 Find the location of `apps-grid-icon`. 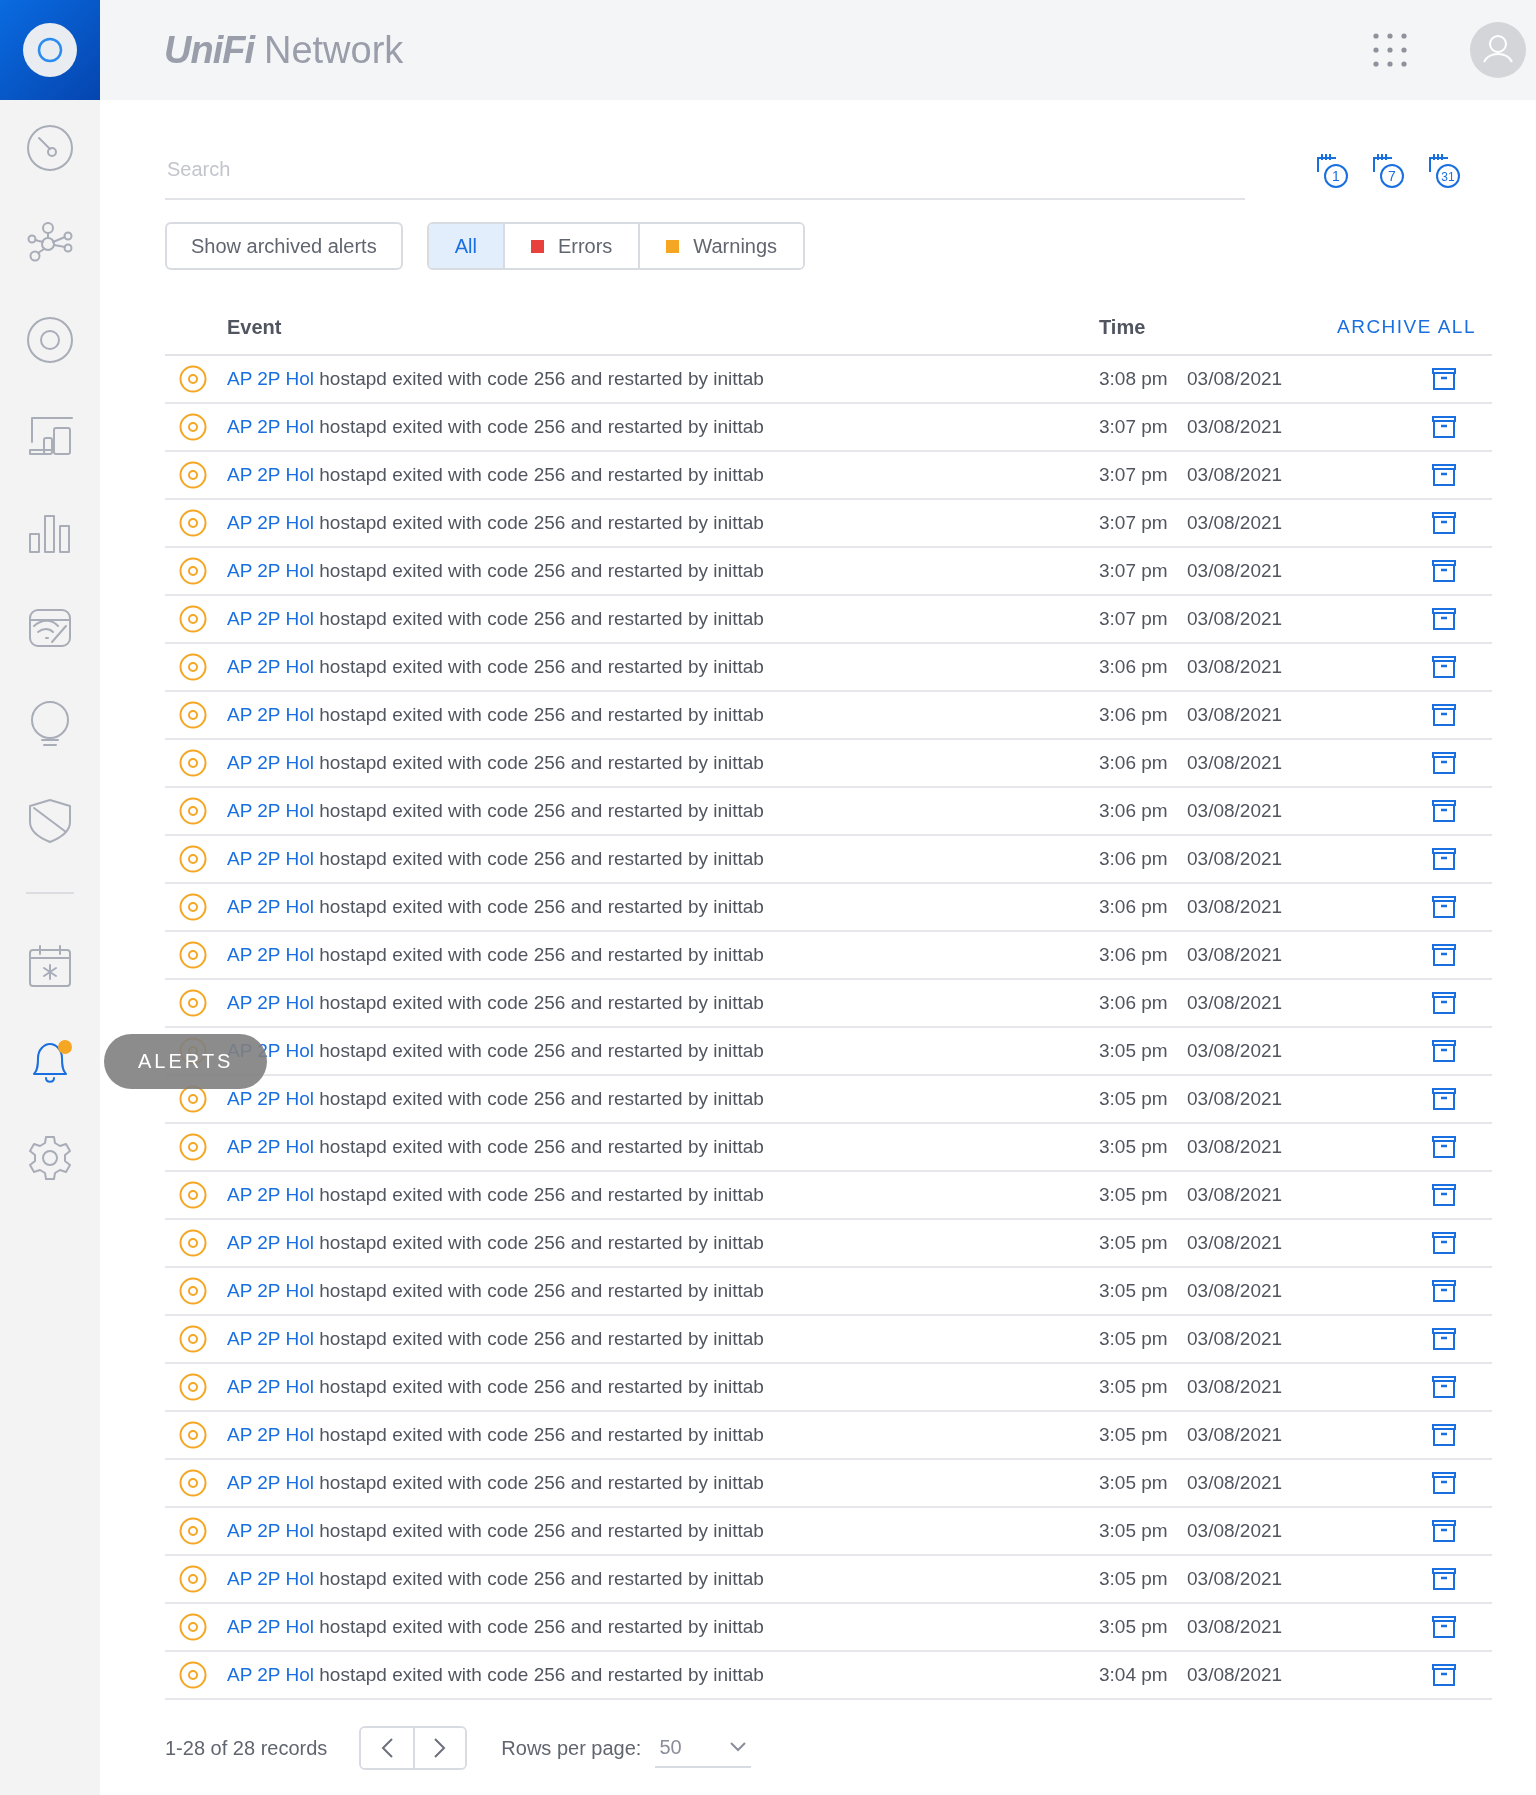

apps-grid-icon is located at coordinates (1390, 50).